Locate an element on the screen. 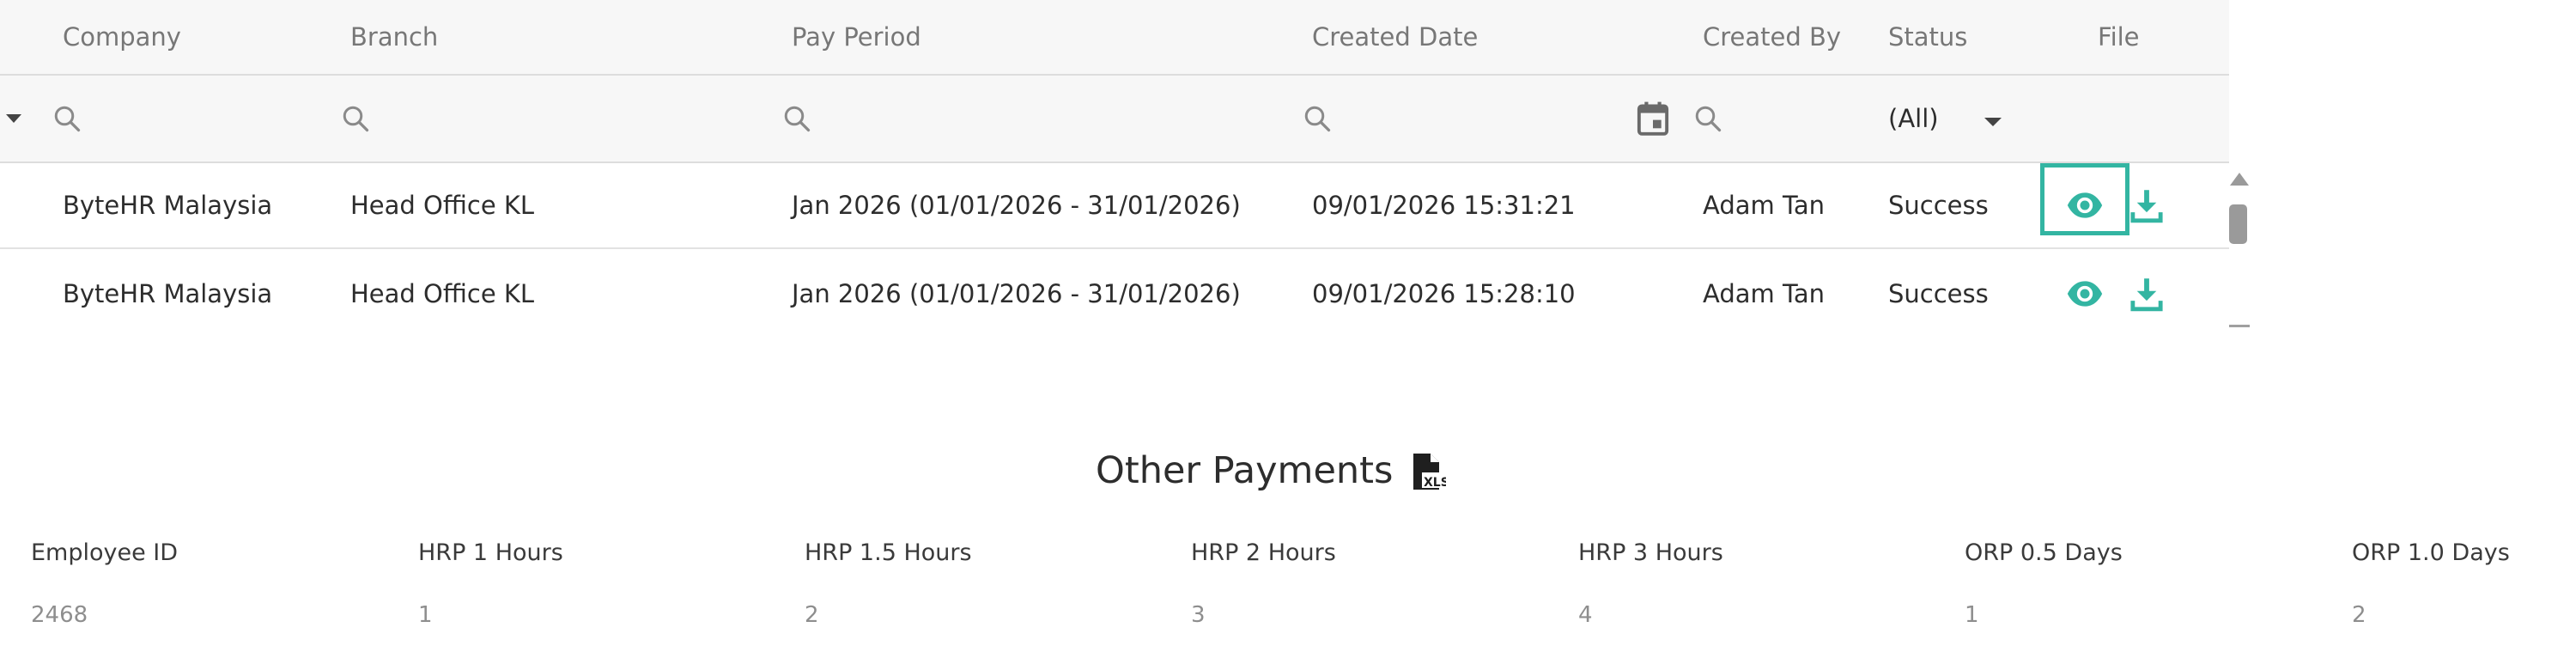 The width and height of the screenshot is (2576, 664). cell-orp-1-0-days: 2 is located at coordinates (2359, 615).